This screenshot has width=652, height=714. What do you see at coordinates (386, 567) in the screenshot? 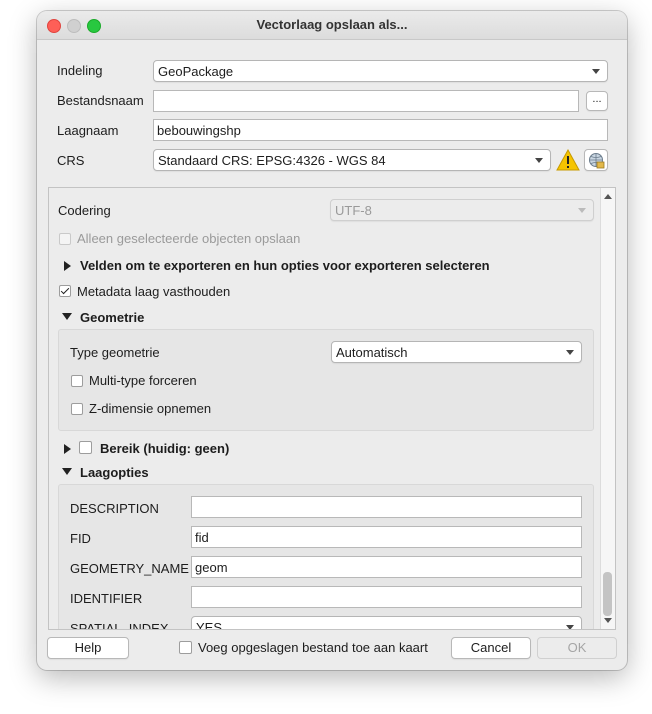
I see `layer-option-geometry-name-input: geom` at bounding box center [386, 567].